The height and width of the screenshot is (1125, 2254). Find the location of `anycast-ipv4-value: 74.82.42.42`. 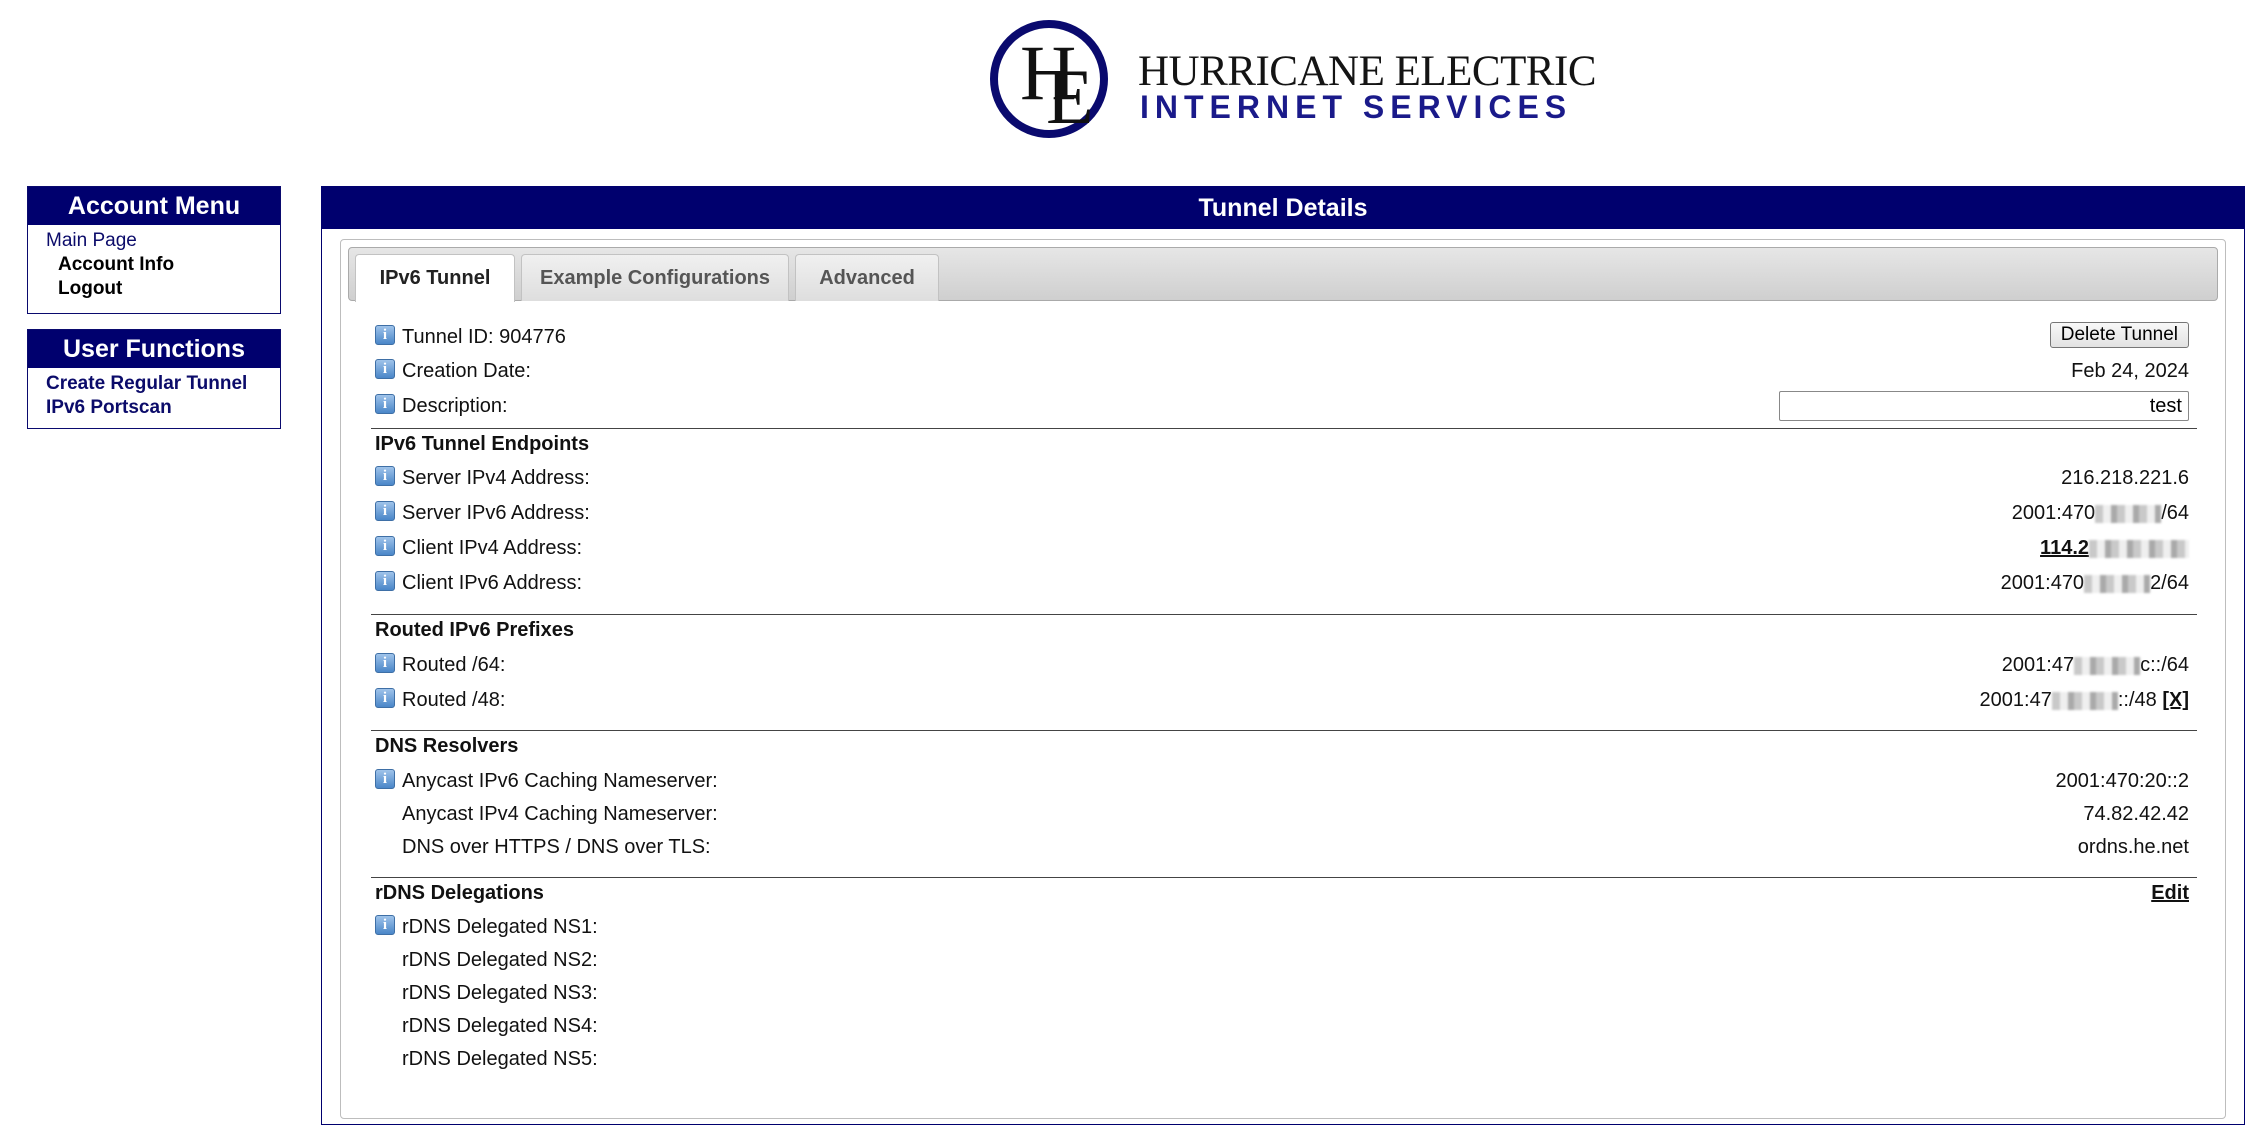

anycast-ipv4-value: 74.82.42.42 is located at coordinates (2136, 814).